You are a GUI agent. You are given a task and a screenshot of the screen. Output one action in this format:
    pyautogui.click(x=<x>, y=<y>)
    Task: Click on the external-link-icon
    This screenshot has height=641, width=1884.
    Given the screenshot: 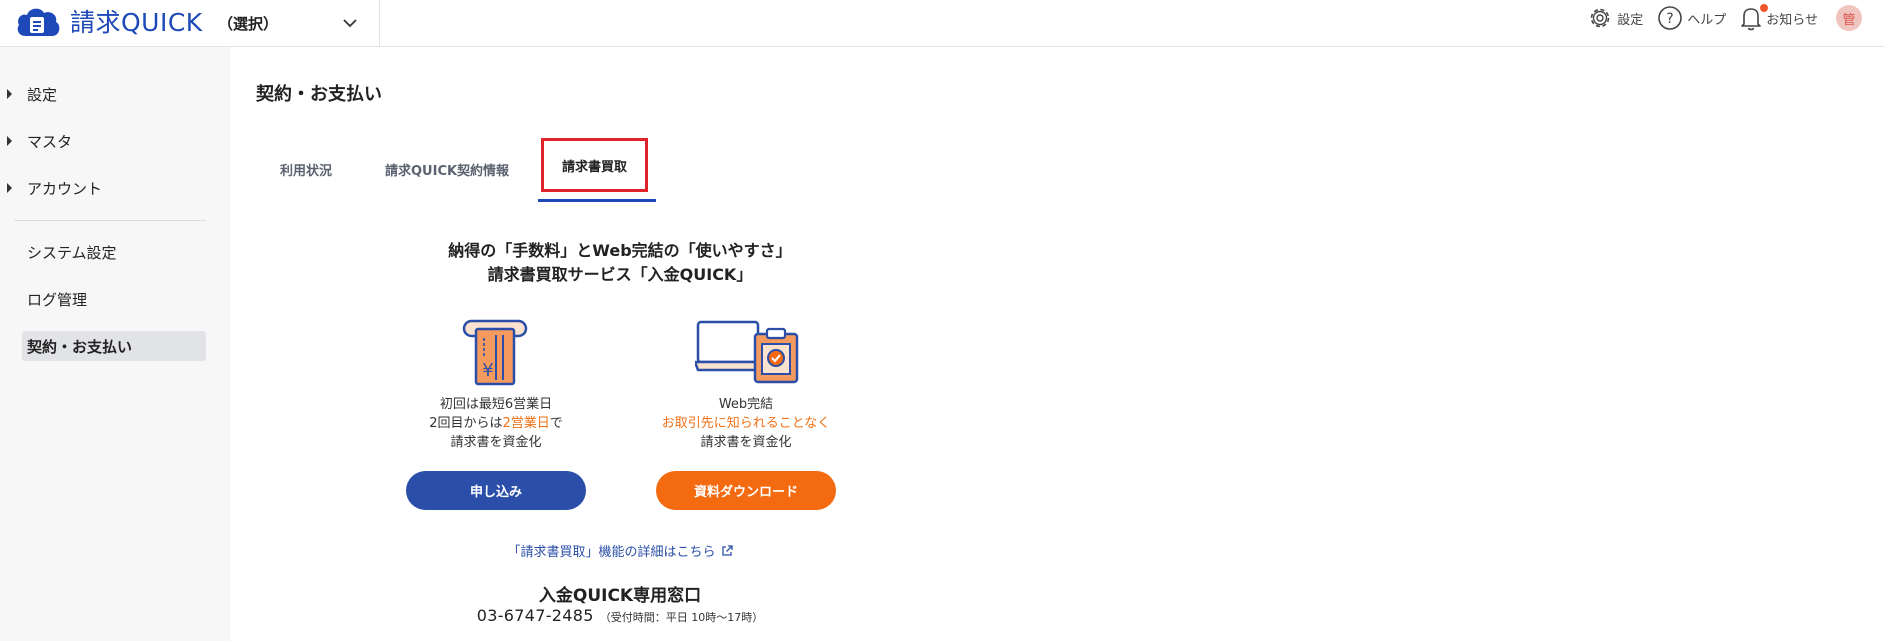 What is the action you would take?
    pyautogui.click(x=727, y=550)
    